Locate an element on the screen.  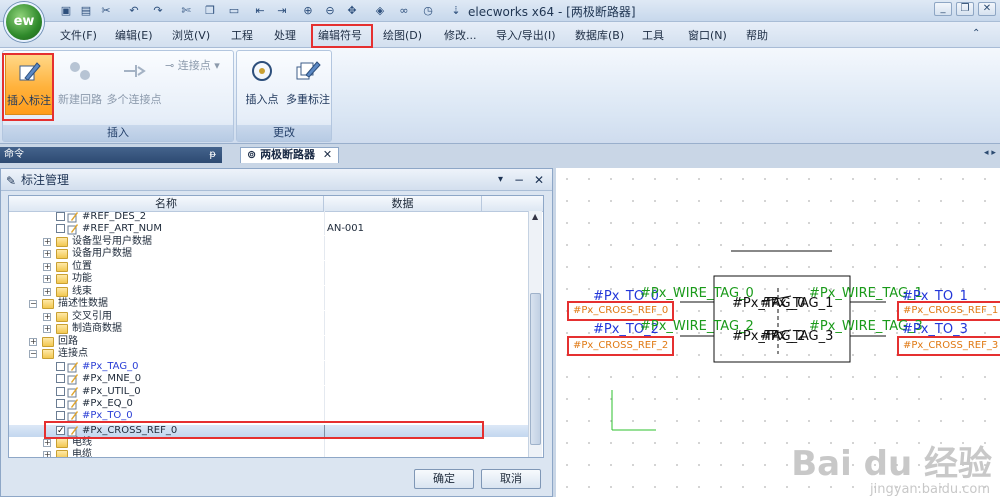
command-panel-header: 命令 ᵽ is located at coordinates (111, 155).